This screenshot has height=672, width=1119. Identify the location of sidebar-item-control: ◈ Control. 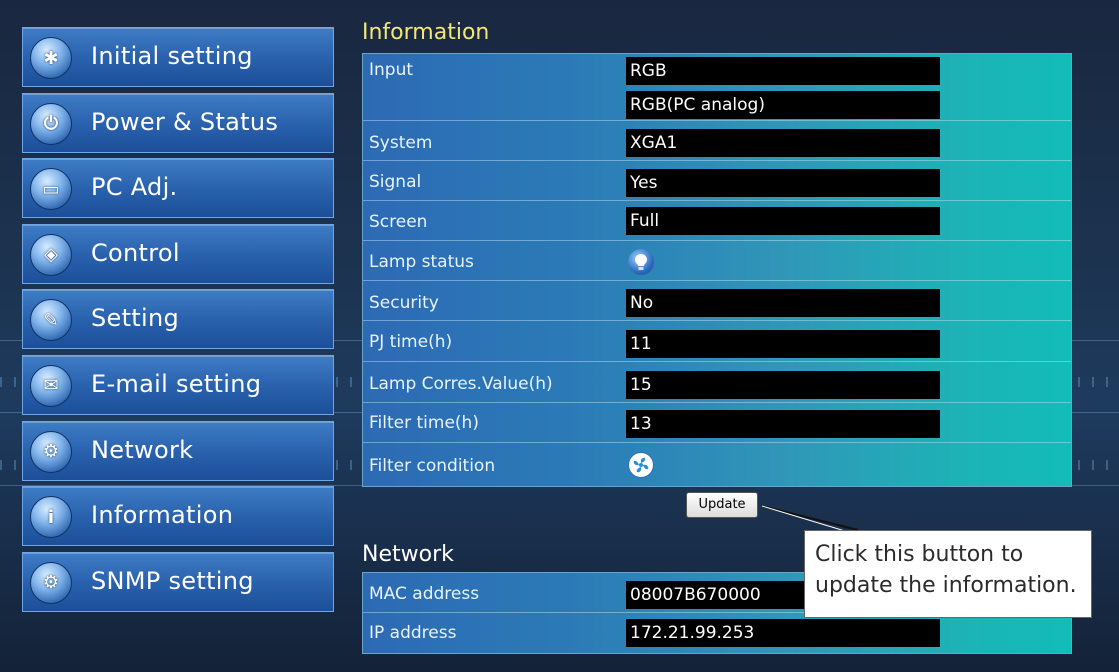
(178, 253).